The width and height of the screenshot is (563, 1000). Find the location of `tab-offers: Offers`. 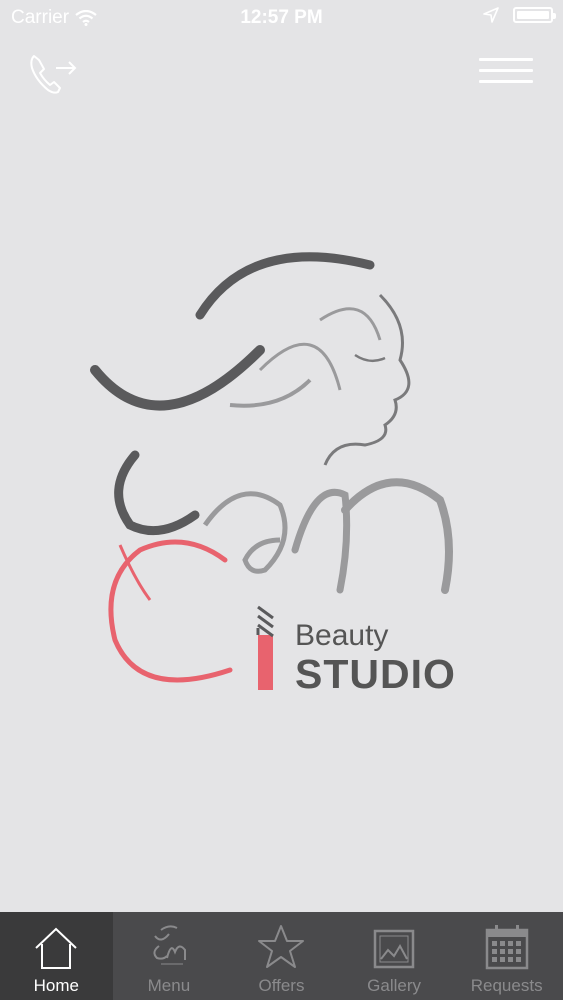

tab-offers: Offers is located at coordinates (281, 956).